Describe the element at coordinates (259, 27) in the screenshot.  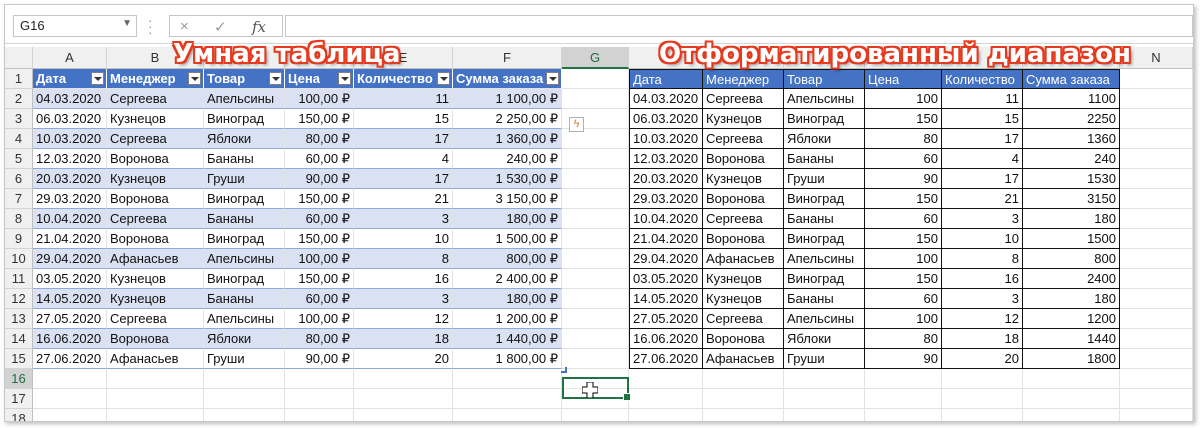
I see `fx-icon: fx` at that location.